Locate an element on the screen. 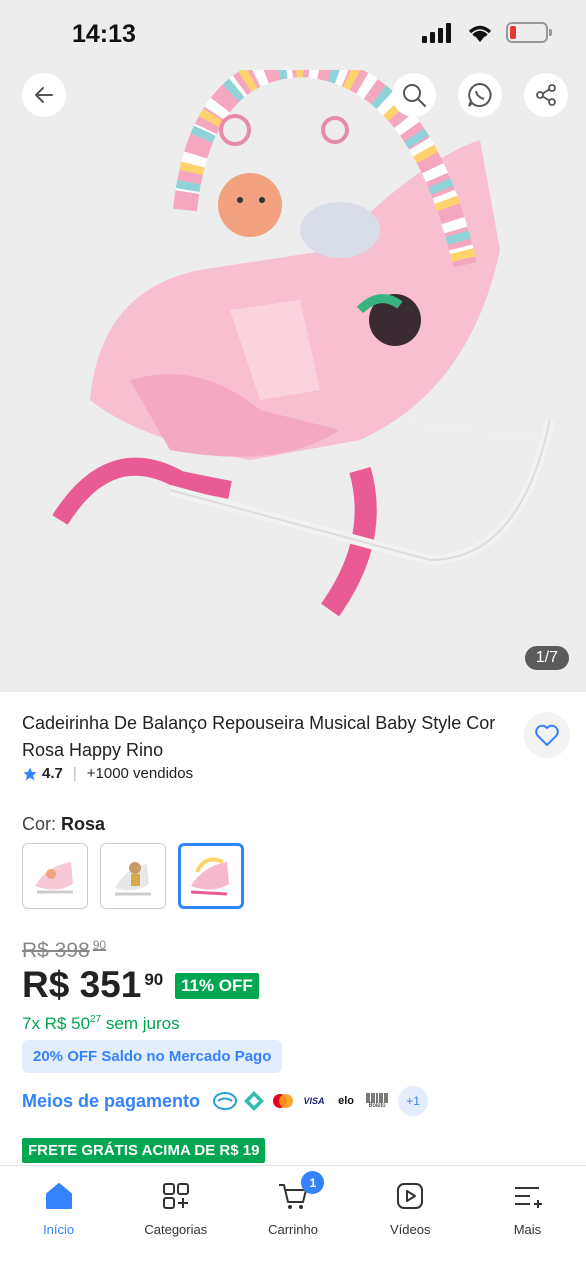  discount-badge: 11% OFF is located at coordinates (217, 986).